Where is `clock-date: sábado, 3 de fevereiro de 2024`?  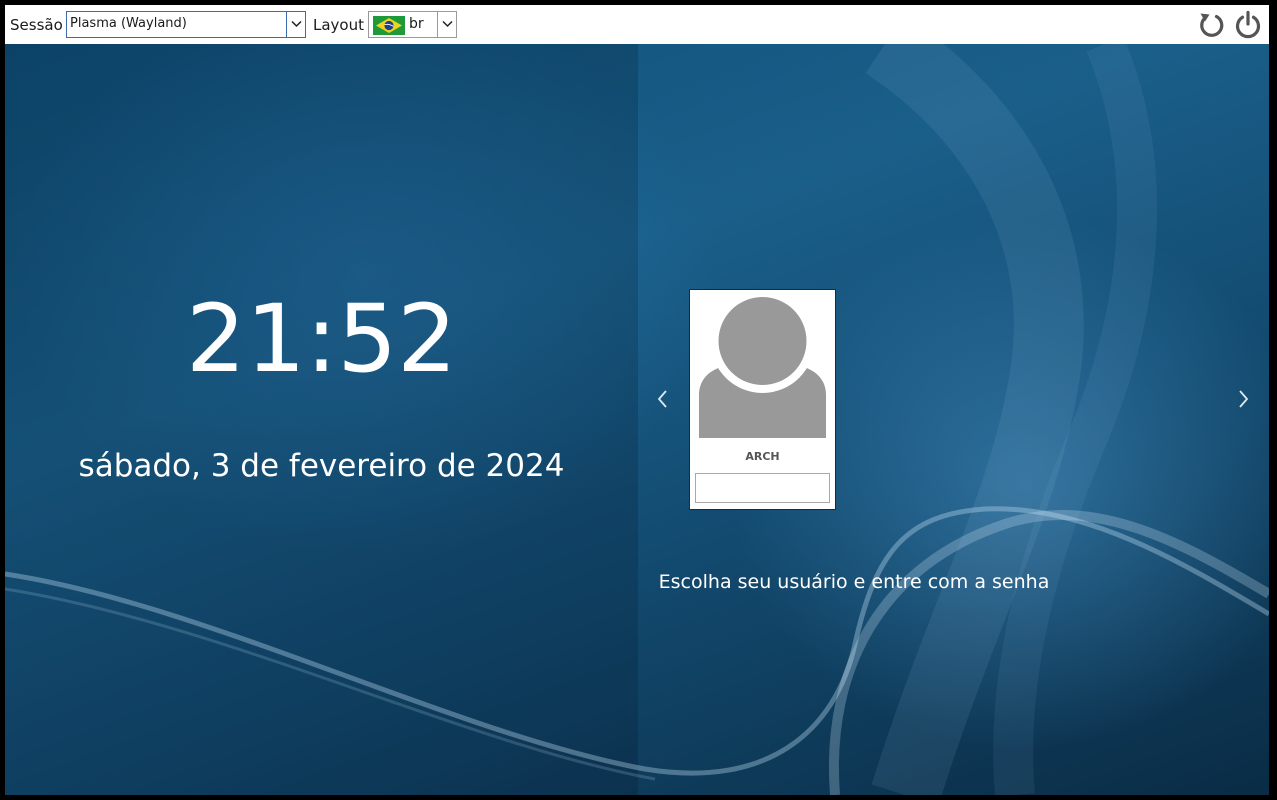
clock-date: sábado, 3 de fevereiro de 2024 is located at coordinates (321, 466).